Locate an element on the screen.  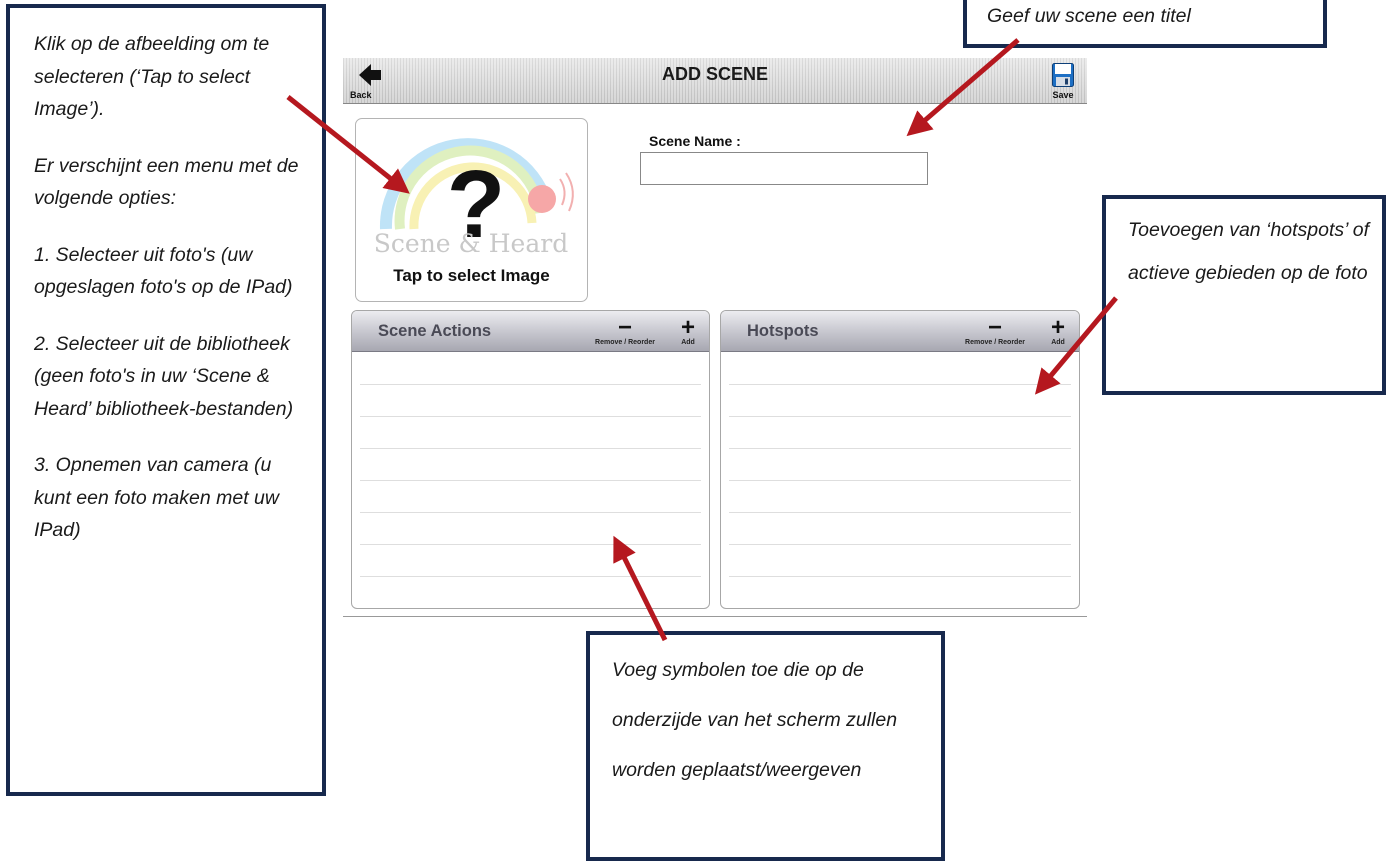
navigation-bar: Back ADD SCENE Save is located at coordinates (715, 81).